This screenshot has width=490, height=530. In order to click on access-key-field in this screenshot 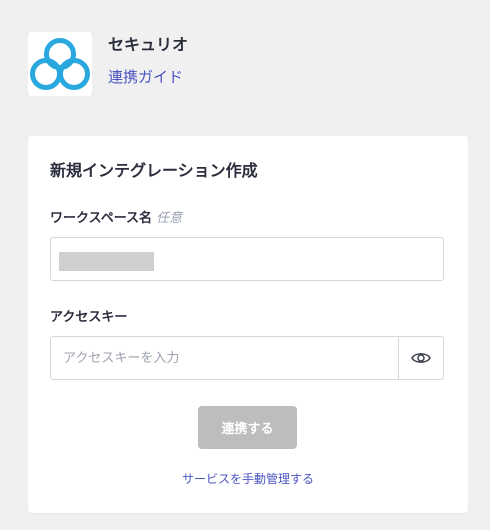, I will do `click(247, 358)`.